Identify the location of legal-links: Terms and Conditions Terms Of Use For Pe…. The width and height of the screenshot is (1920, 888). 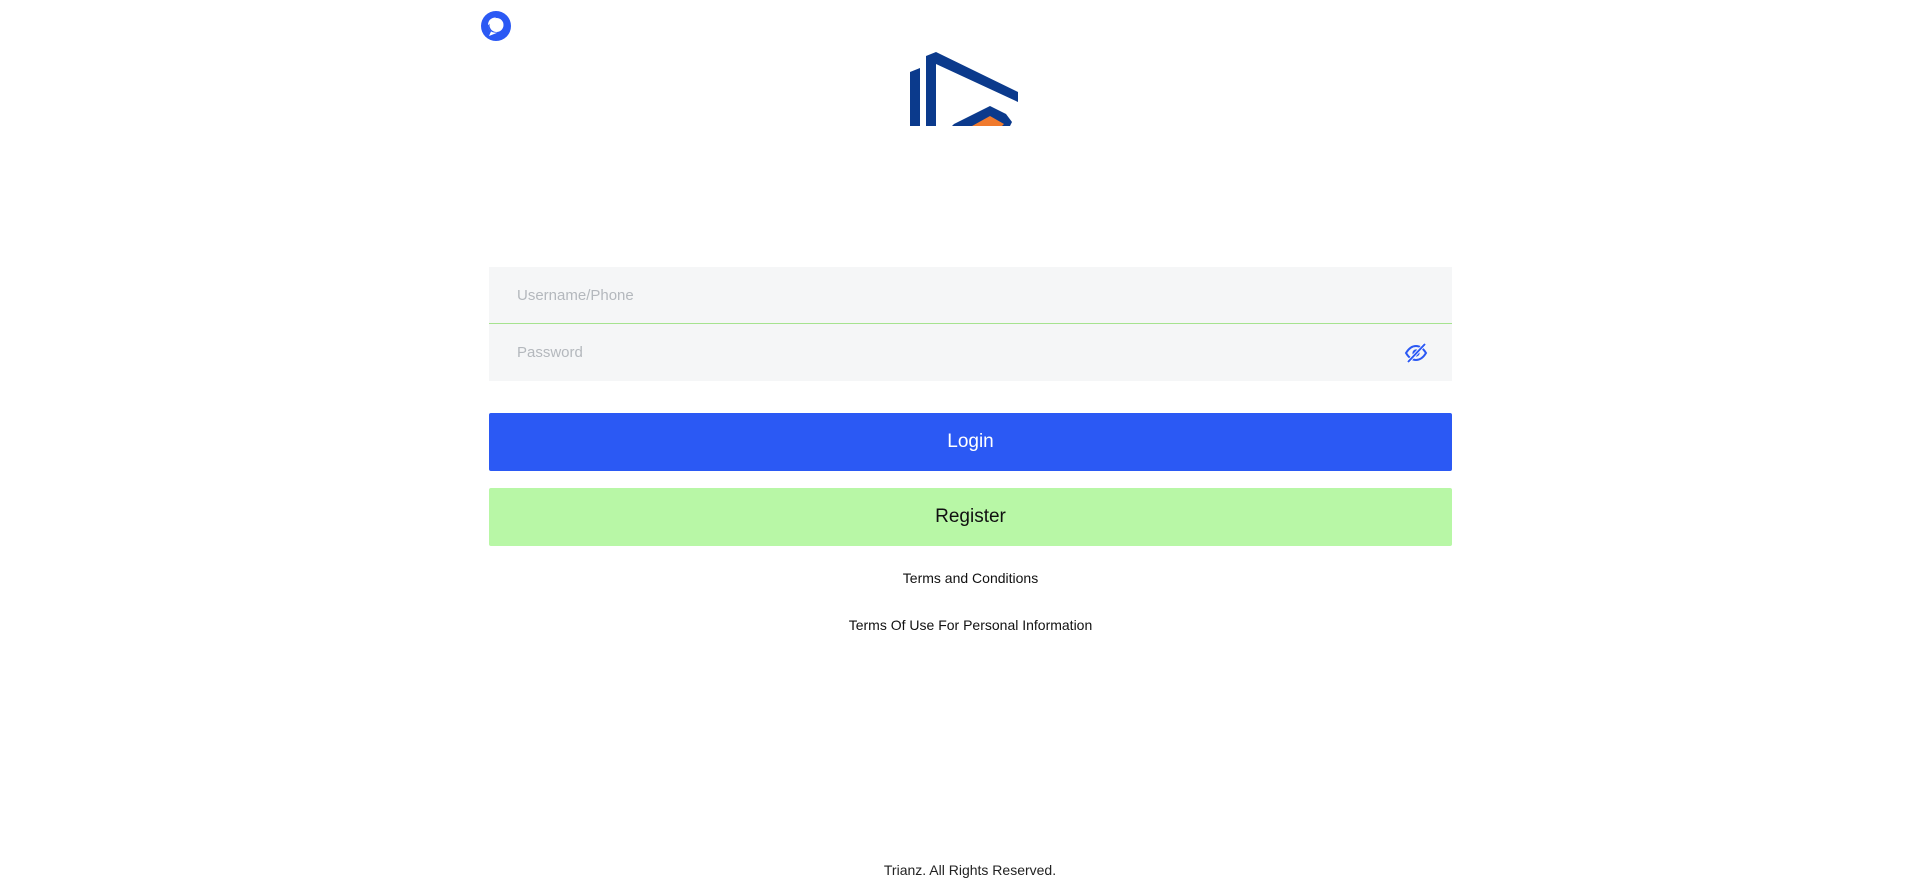
(970, 602).